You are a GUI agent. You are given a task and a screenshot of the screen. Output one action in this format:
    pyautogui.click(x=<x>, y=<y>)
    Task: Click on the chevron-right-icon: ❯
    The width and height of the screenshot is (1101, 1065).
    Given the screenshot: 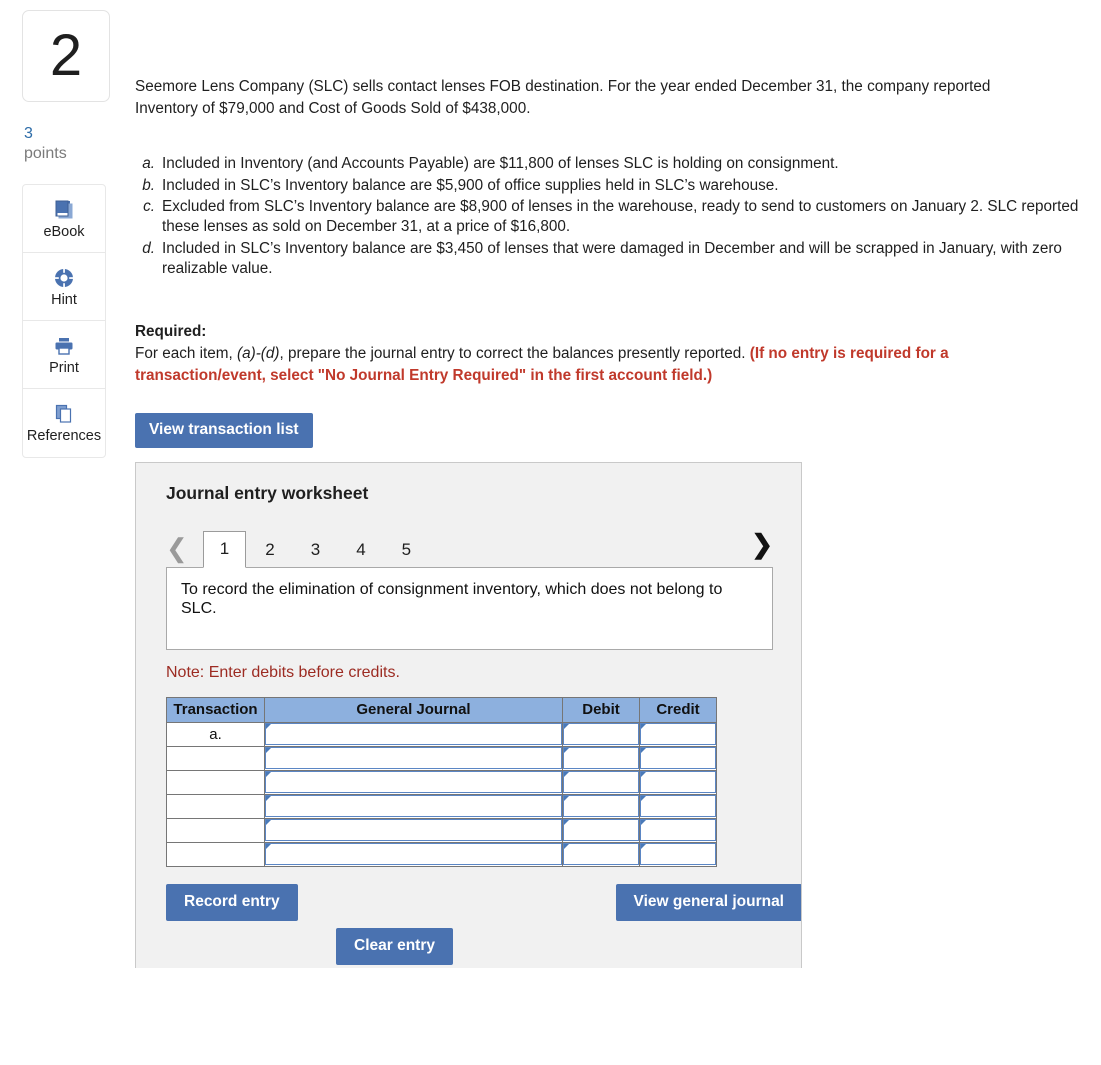 What is the action you would take?
    pyautogui.click(x=762, y=547)
    